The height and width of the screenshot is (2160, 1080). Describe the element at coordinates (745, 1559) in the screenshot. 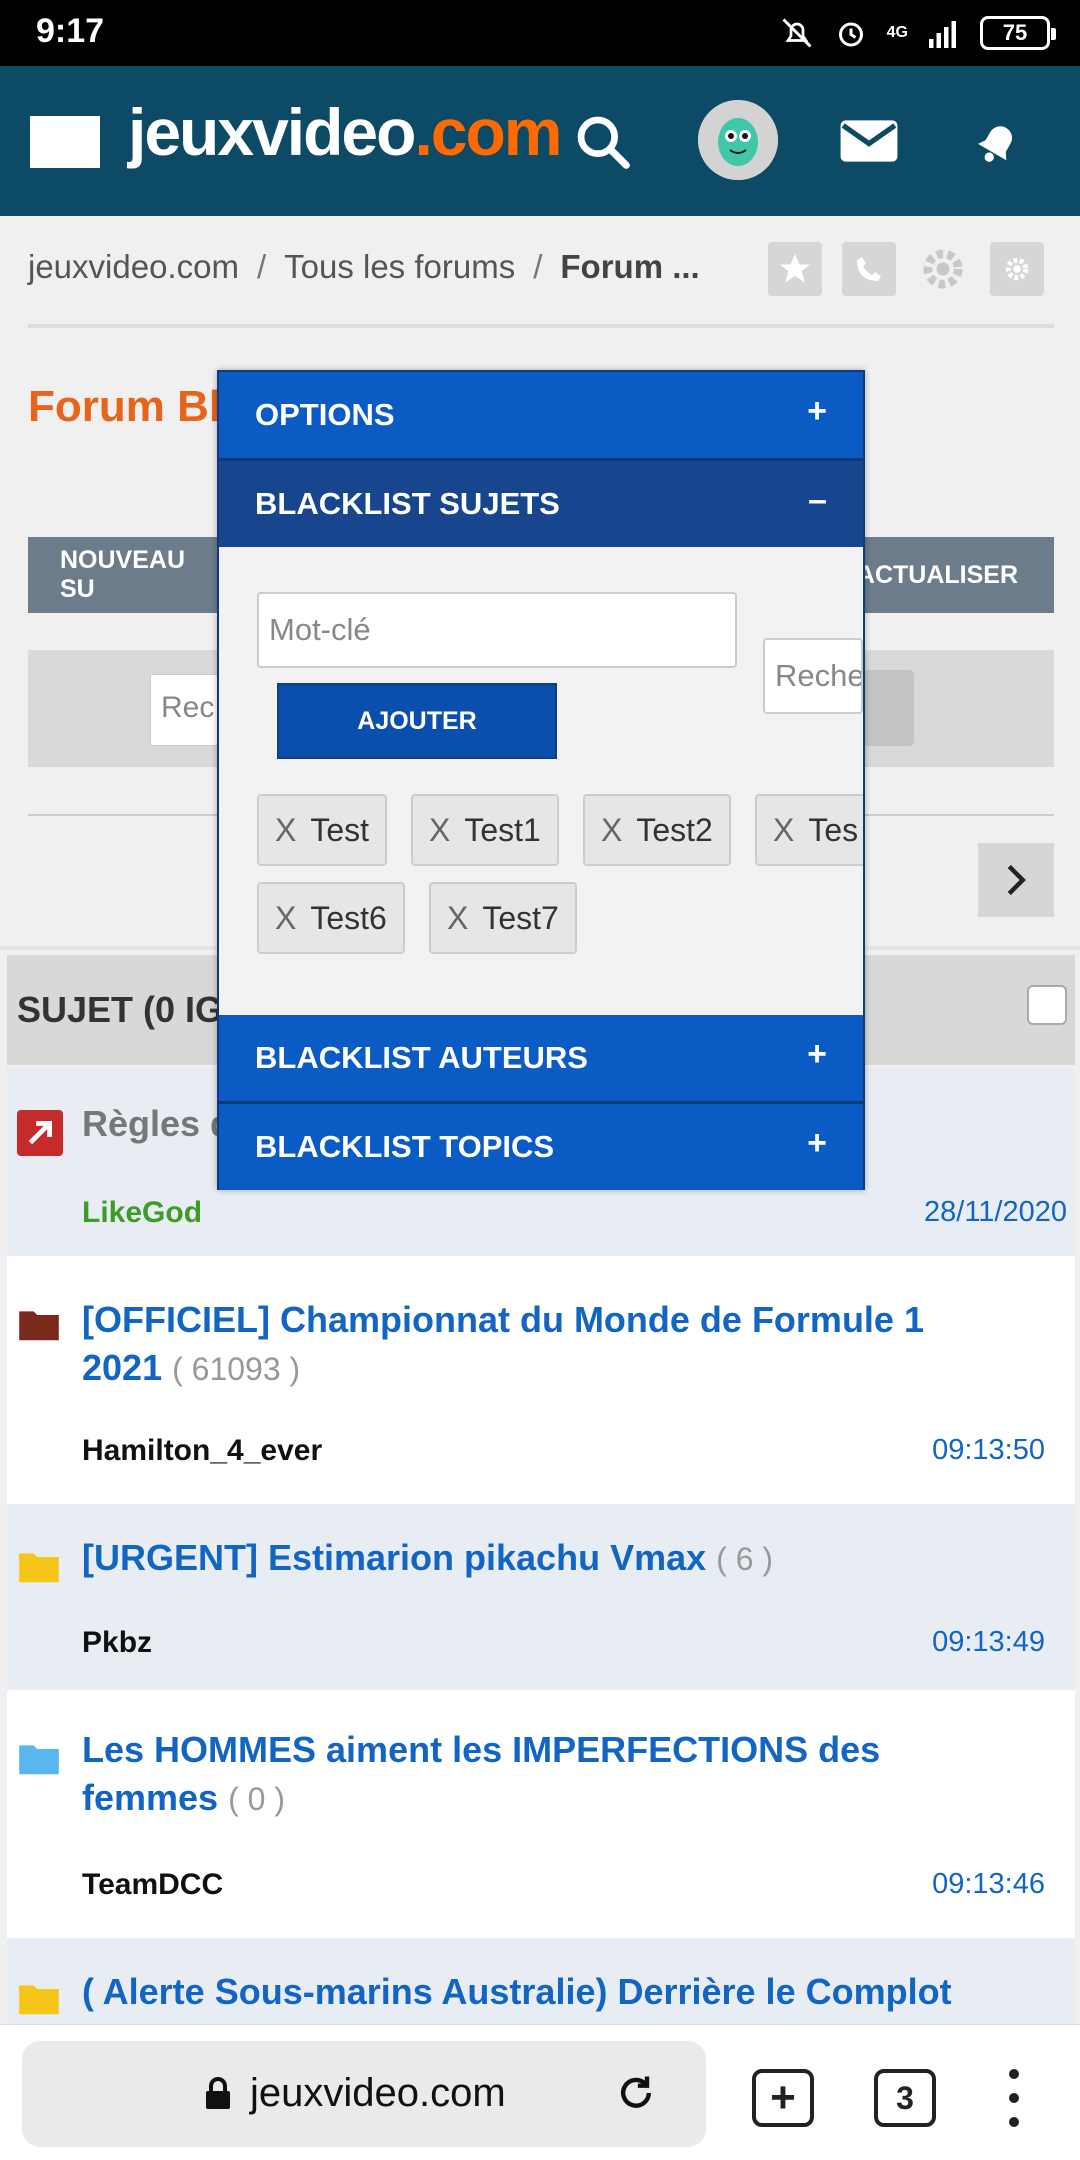

I see `topic-reply-count: ( 6 )` at that location.